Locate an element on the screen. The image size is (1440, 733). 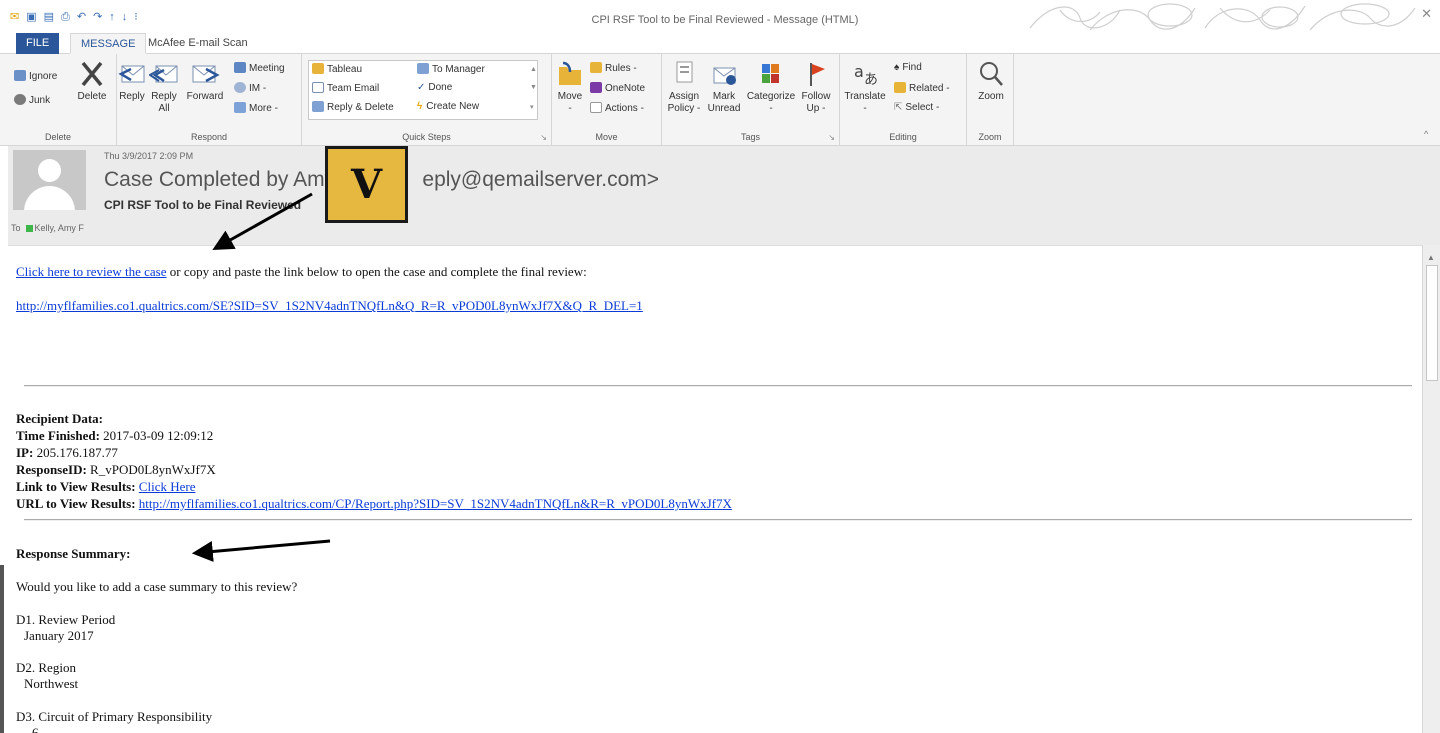
print-icon: ⎙ is located at coordinates (65, 17).